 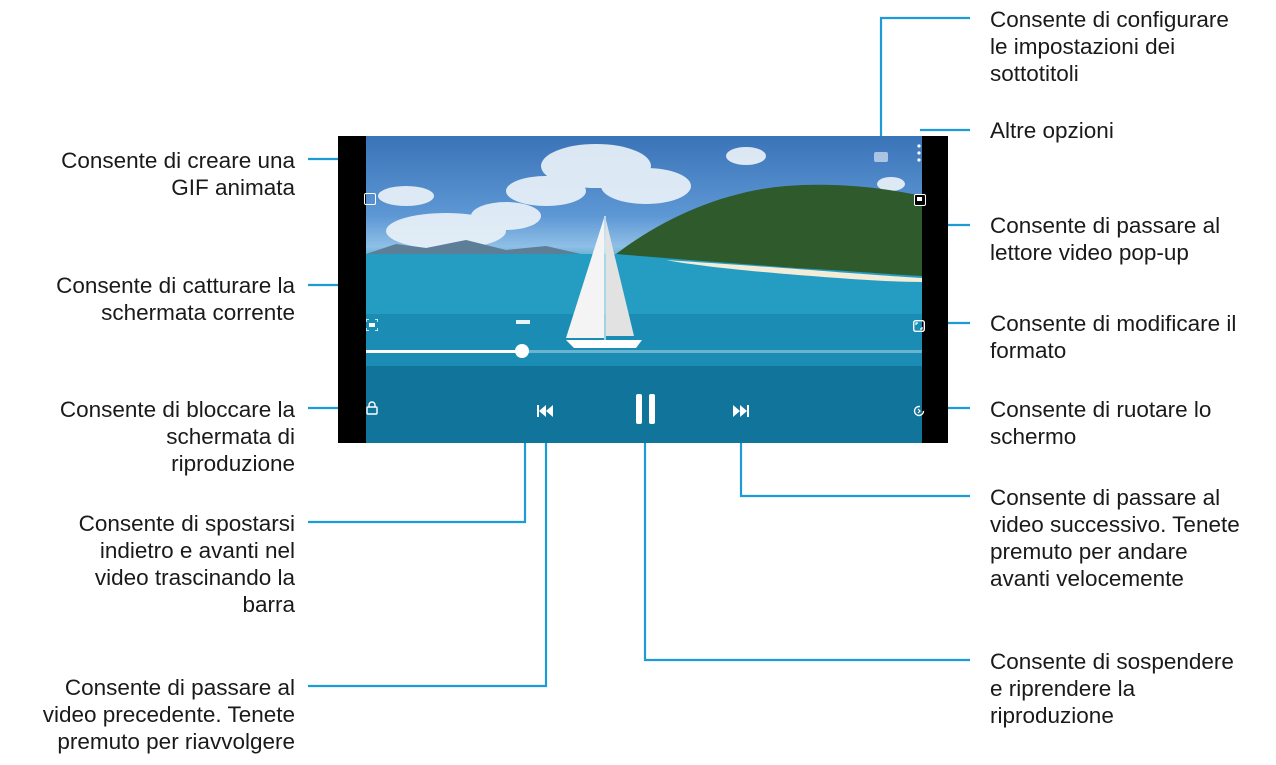 What do you see at coordinates (178, 174) in the screenshot?
I see `callout-create-gif: Consente di creare una GIF animata` at bounding box center [178, 174].